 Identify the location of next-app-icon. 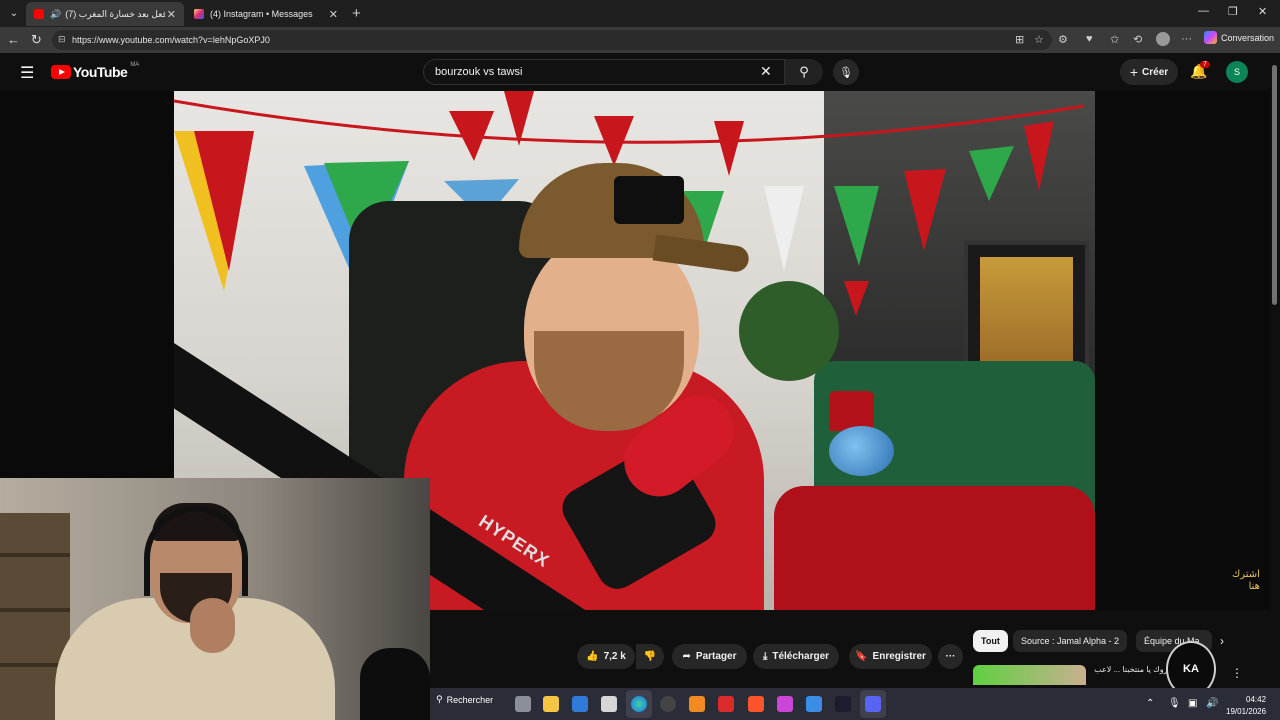
(843, 704).